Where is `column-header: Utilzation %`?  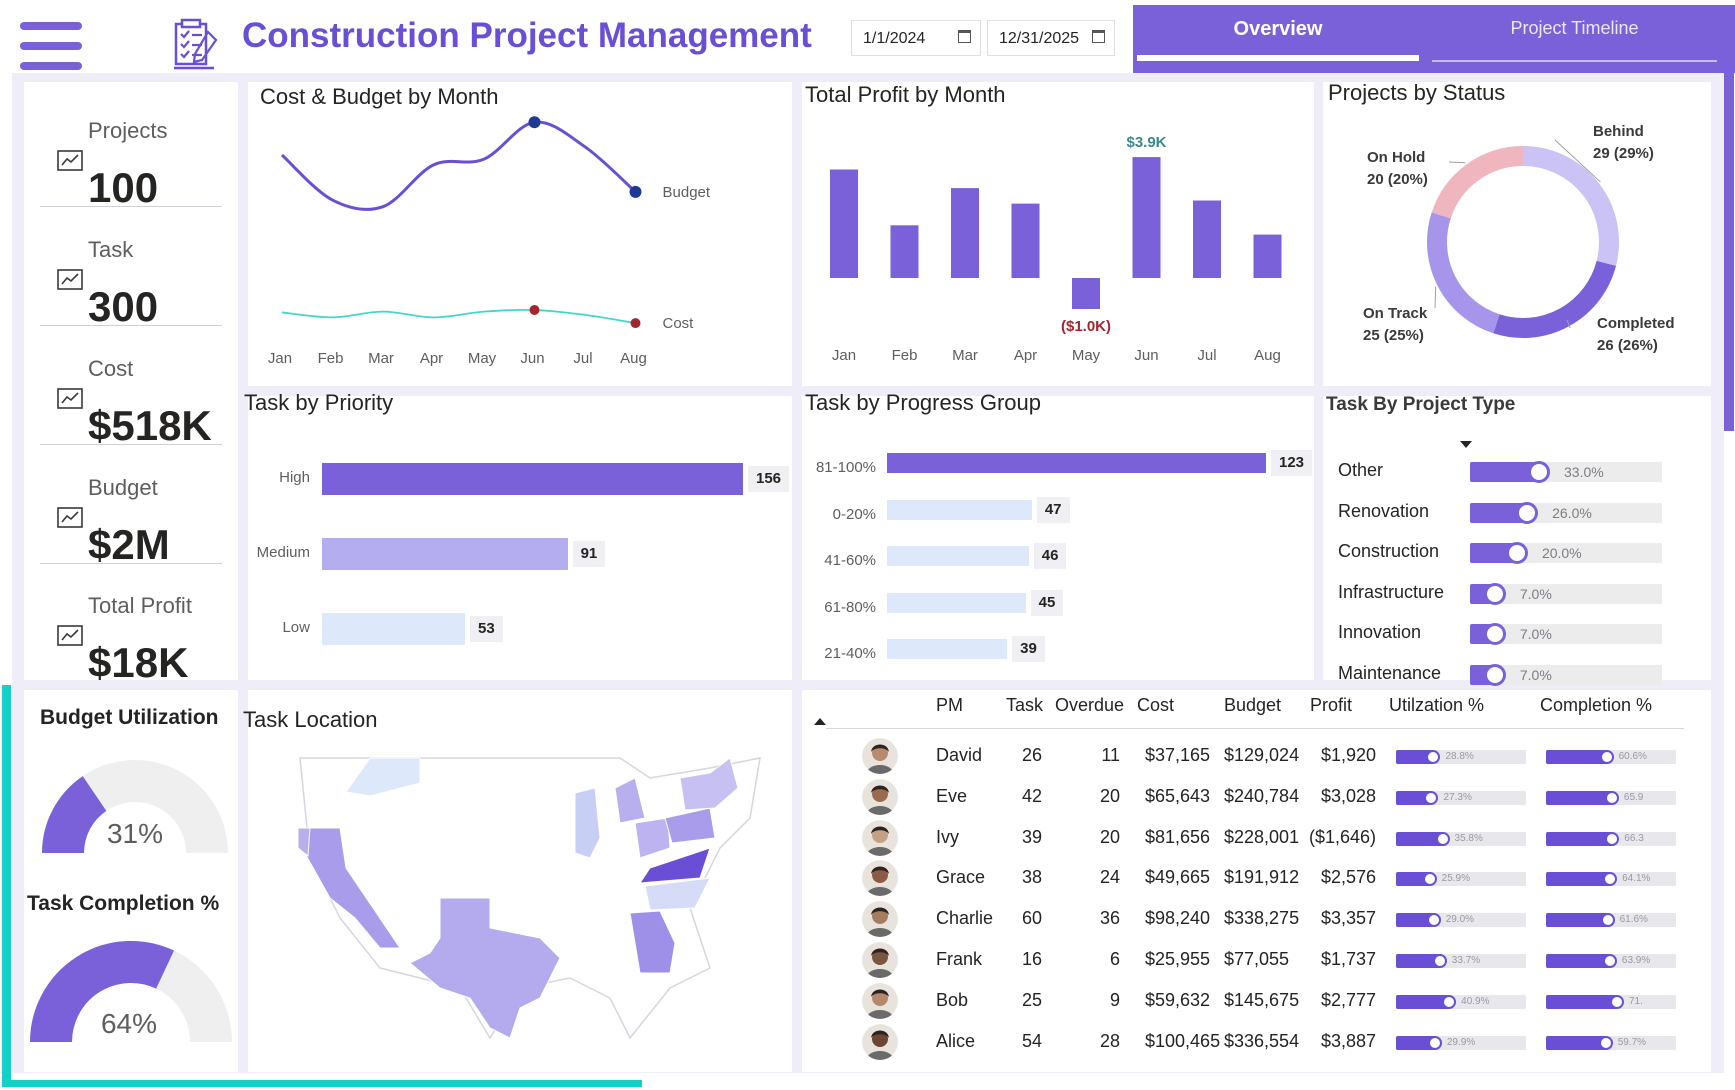
column-header: Utilzation % is located at coordinates (1436, 705).